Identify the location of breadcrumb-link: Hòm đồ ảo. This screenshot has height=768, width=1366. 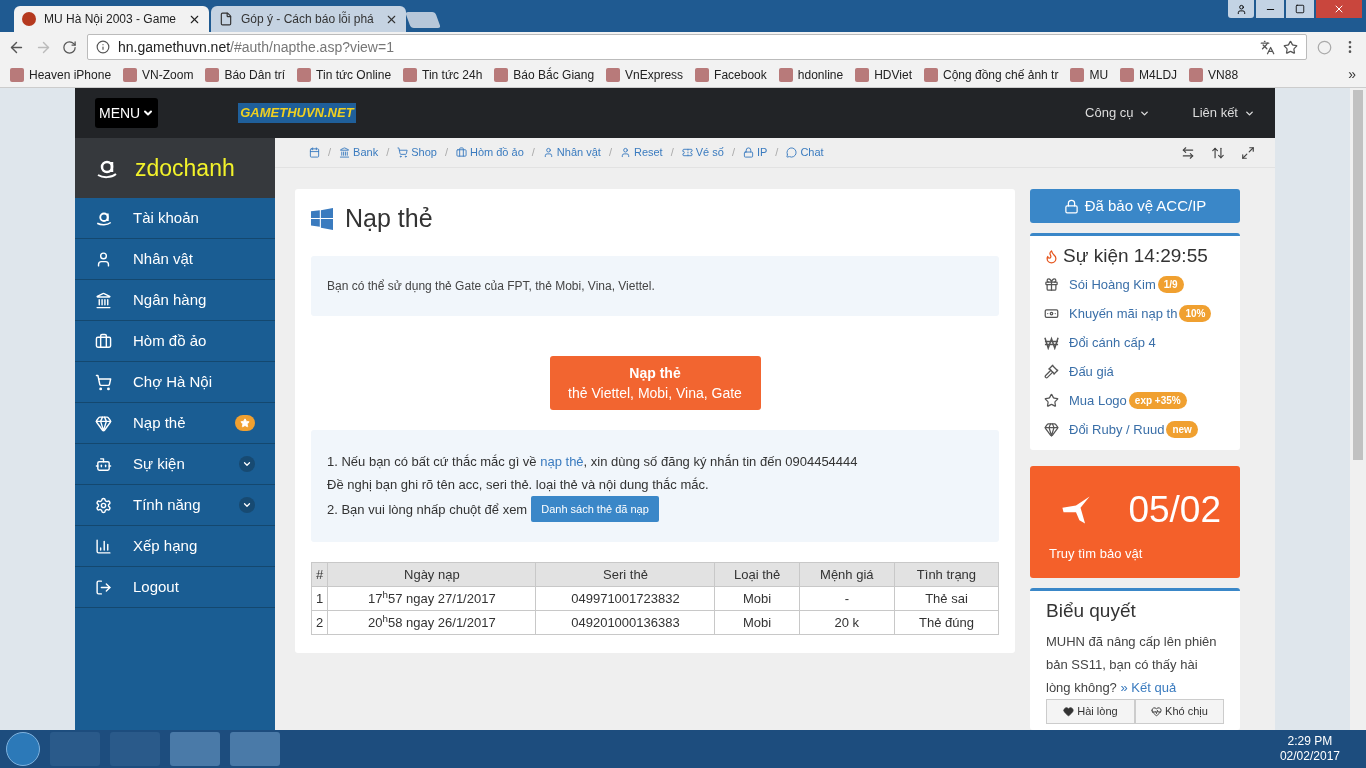
(489, 152).